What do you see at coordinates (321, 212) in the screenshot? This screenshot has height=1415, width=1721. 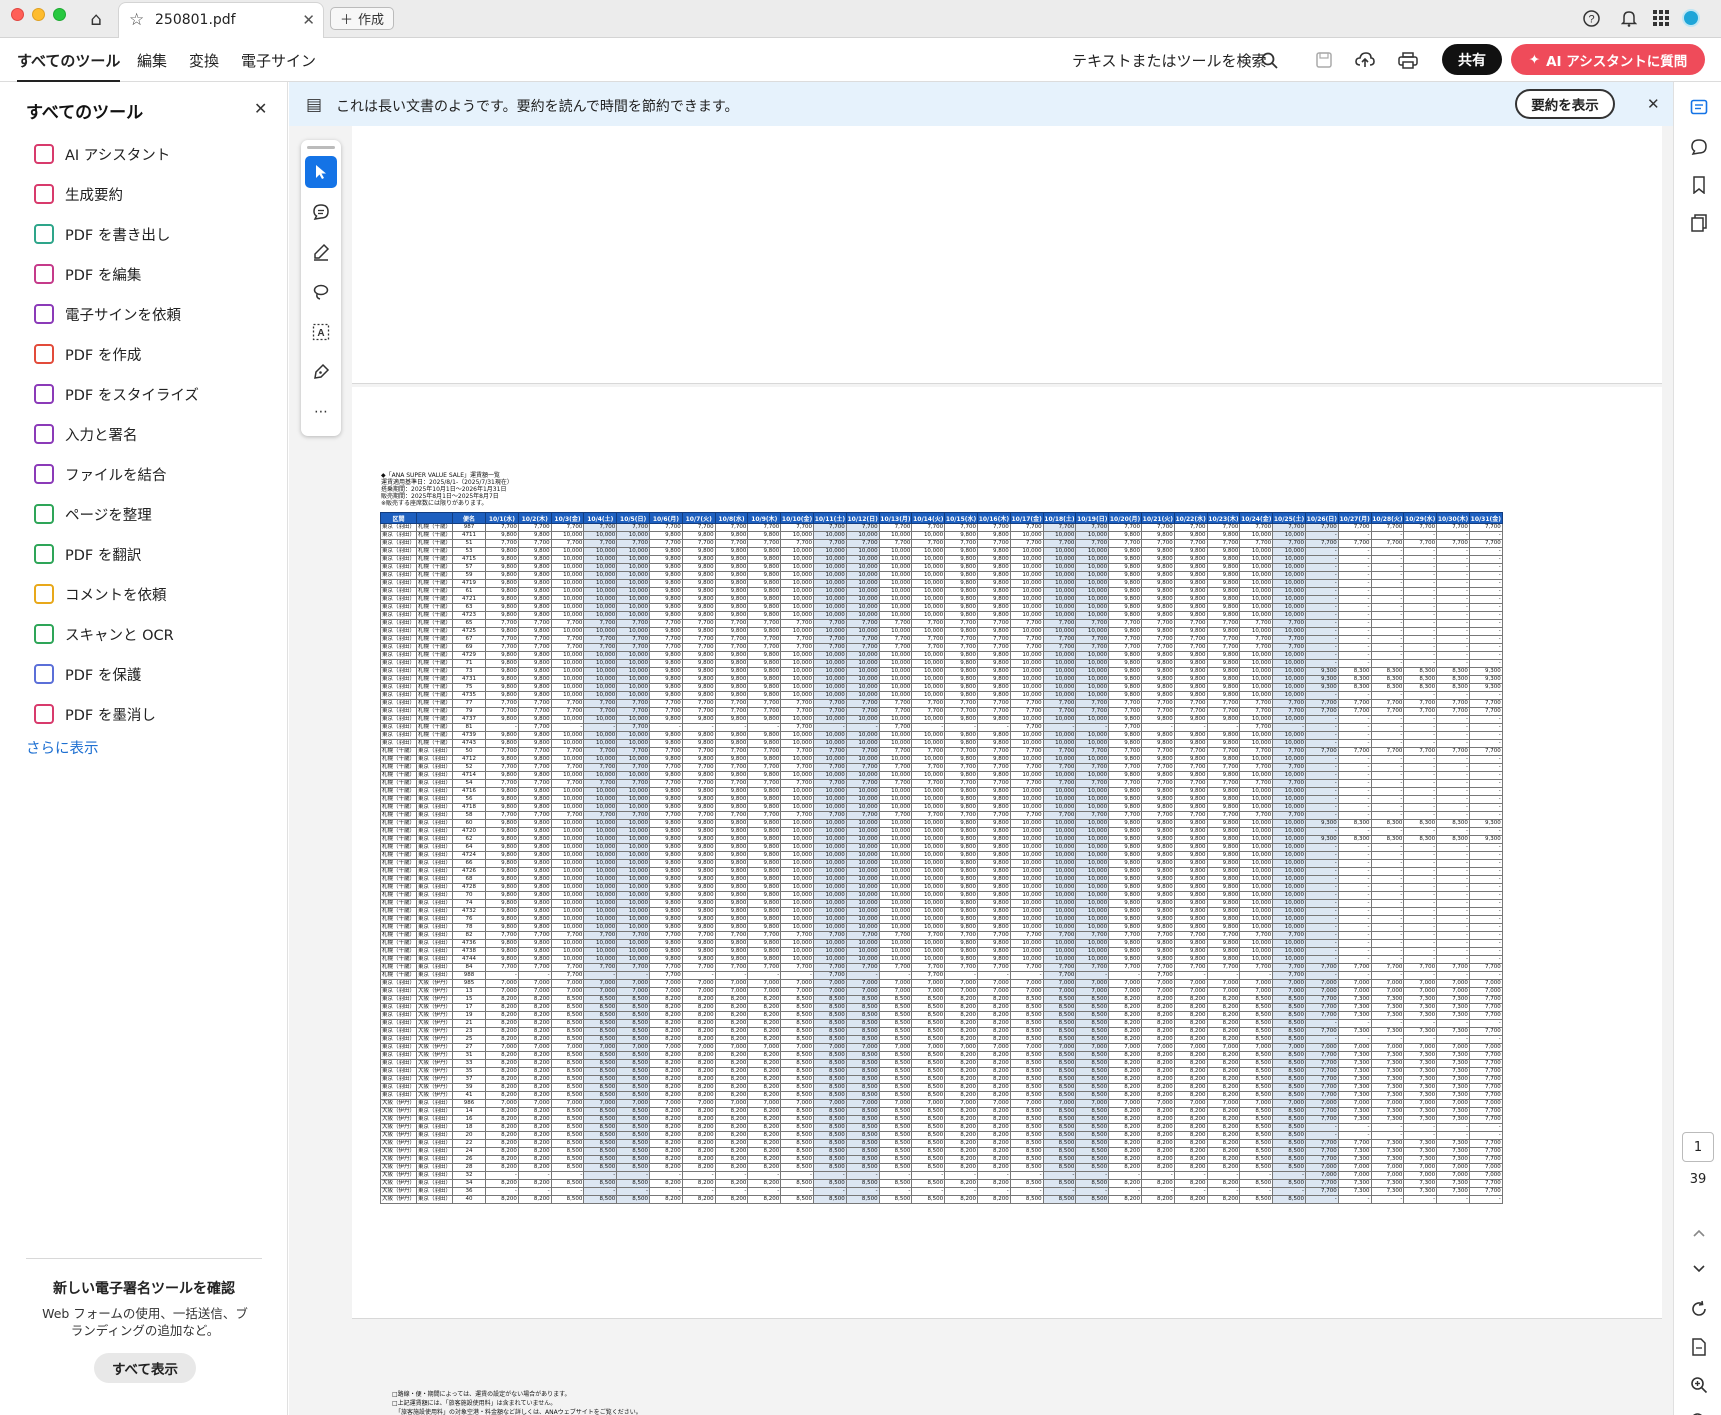 I see `comment-icon` at bounding box center [321, 212].